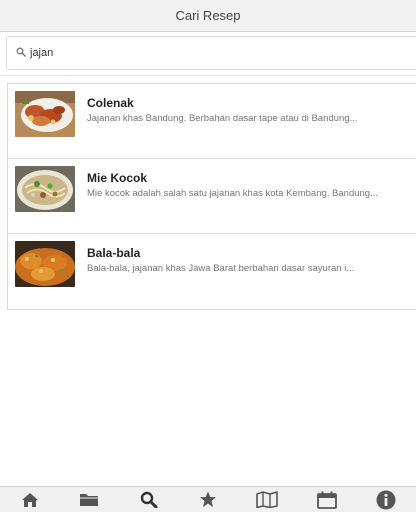  I want to click on page-title: Cari Resep, so click(208, 15).